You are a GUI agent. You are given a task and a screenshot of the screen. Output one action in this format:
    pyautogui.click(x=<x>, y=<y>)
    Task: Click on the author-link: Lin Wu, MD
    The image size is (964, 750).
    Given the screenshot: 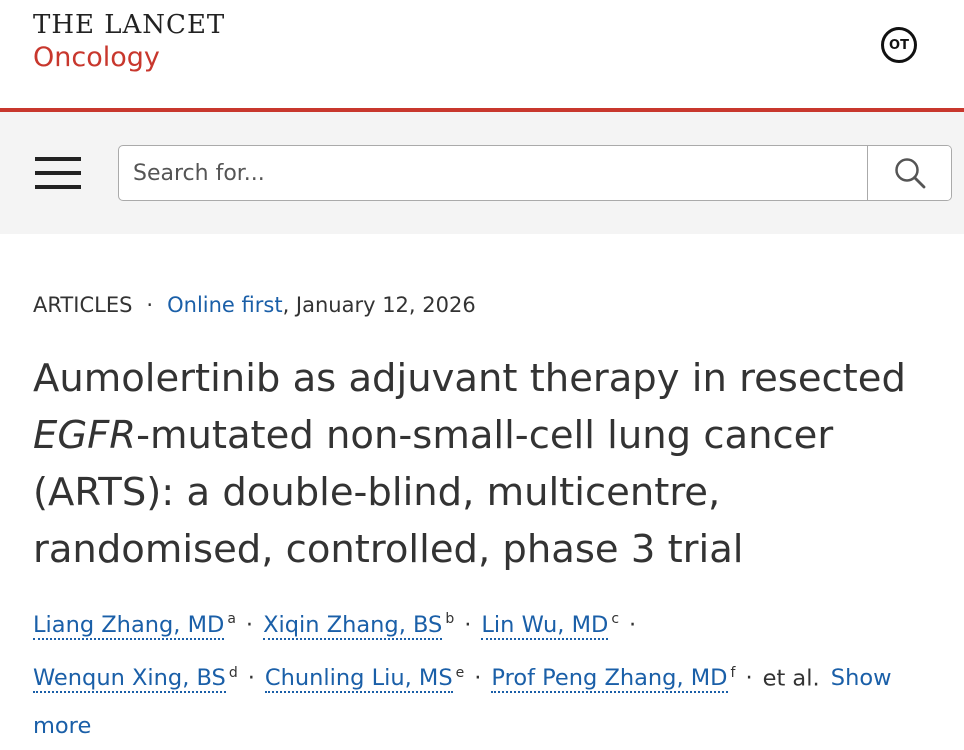 What is the action you would take?
    pyautogui.click(x=545, y=625)
    